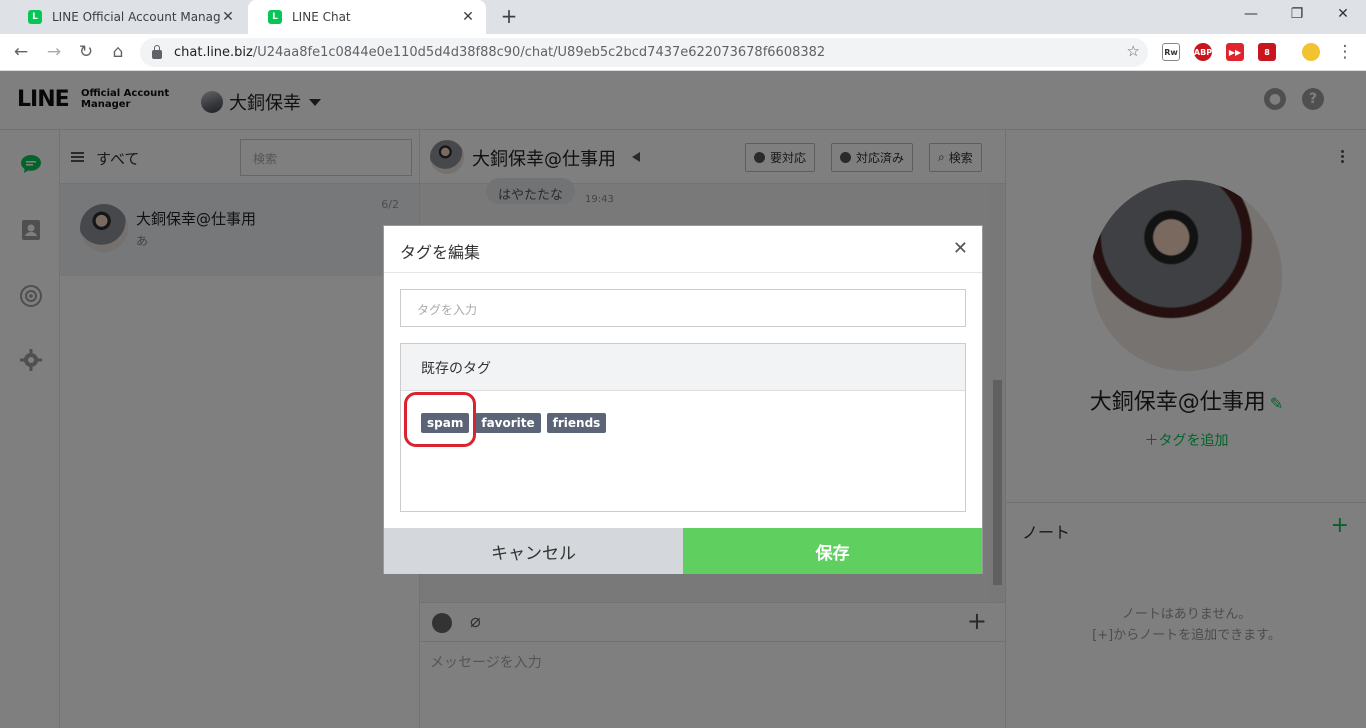  What do you see at coordinates (136, 17) in the screenshot?
I see `tab-title: LINE Official Account Manager` at bounding box center [136, 17].